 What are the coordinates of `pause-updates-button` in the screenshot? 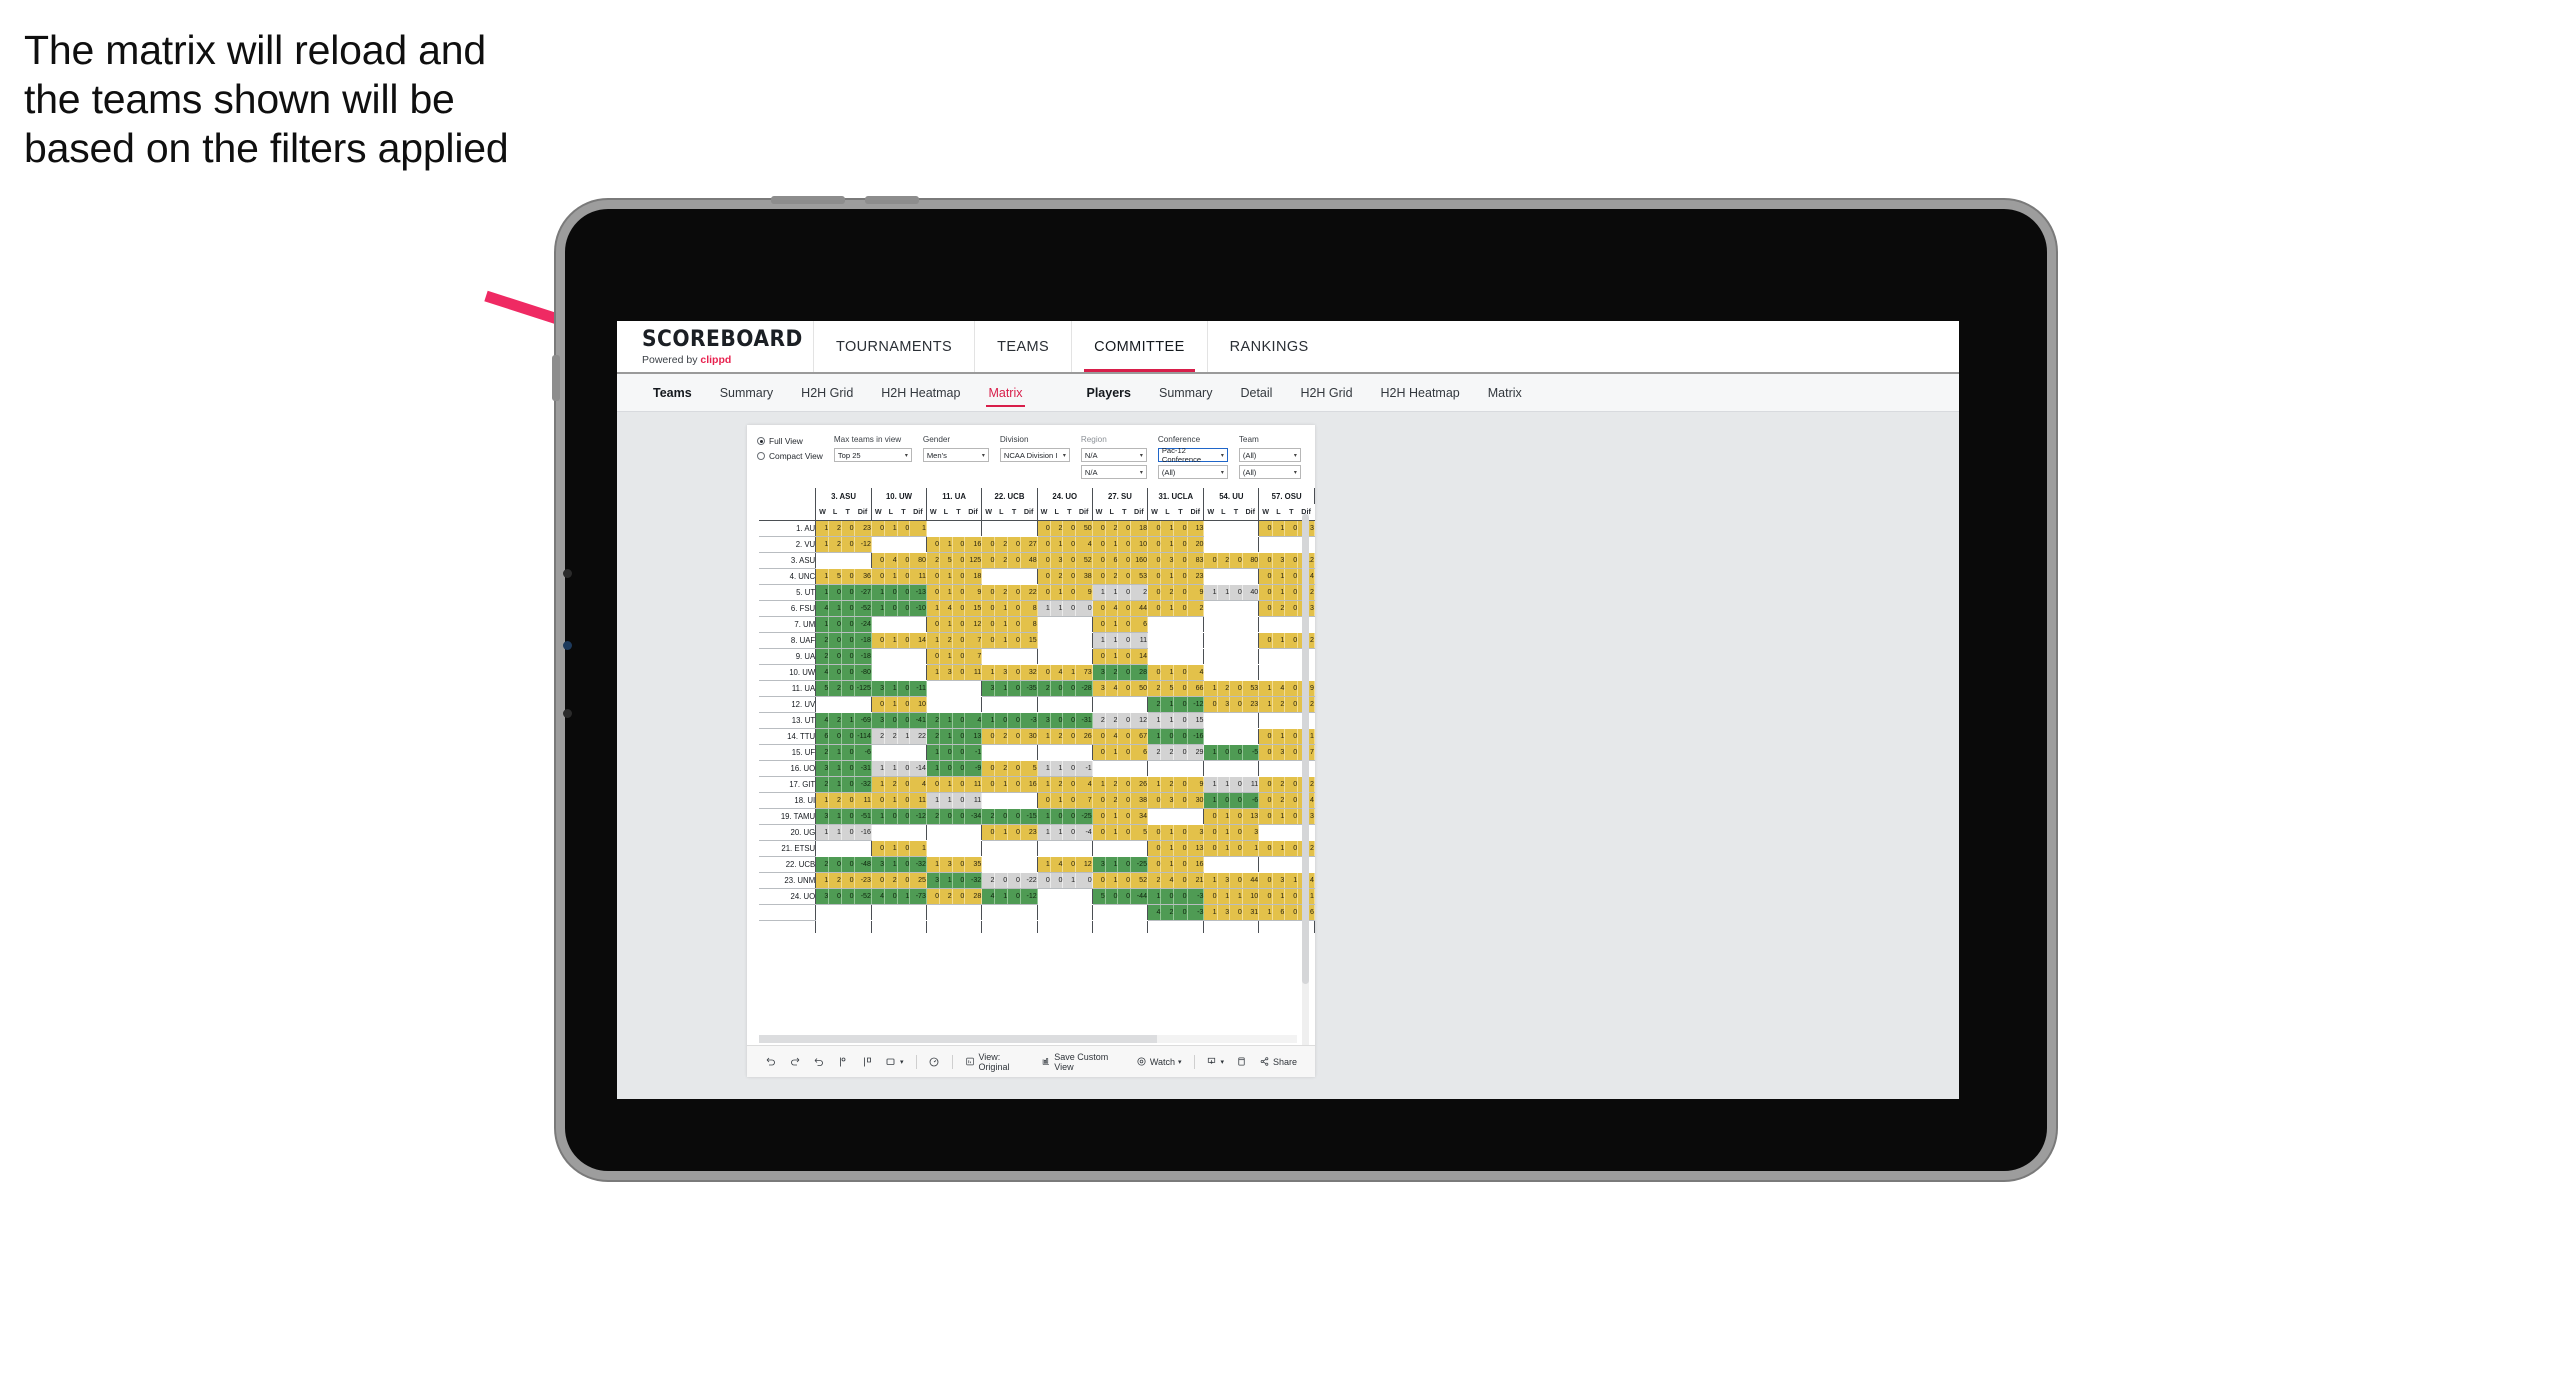 It's located at (867, 1061).